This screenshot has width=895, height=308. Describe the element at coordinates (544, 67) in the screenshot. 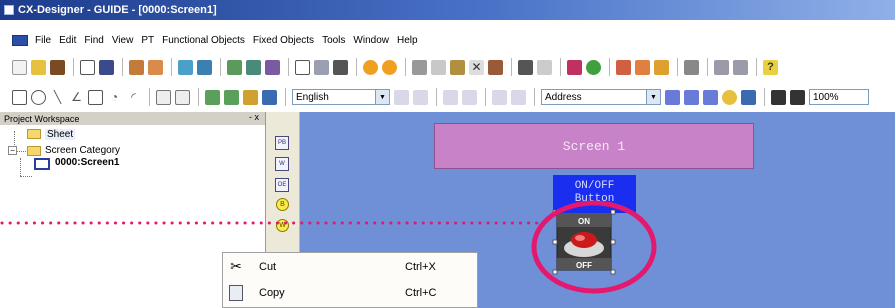

I see `replace-icon` at that location.